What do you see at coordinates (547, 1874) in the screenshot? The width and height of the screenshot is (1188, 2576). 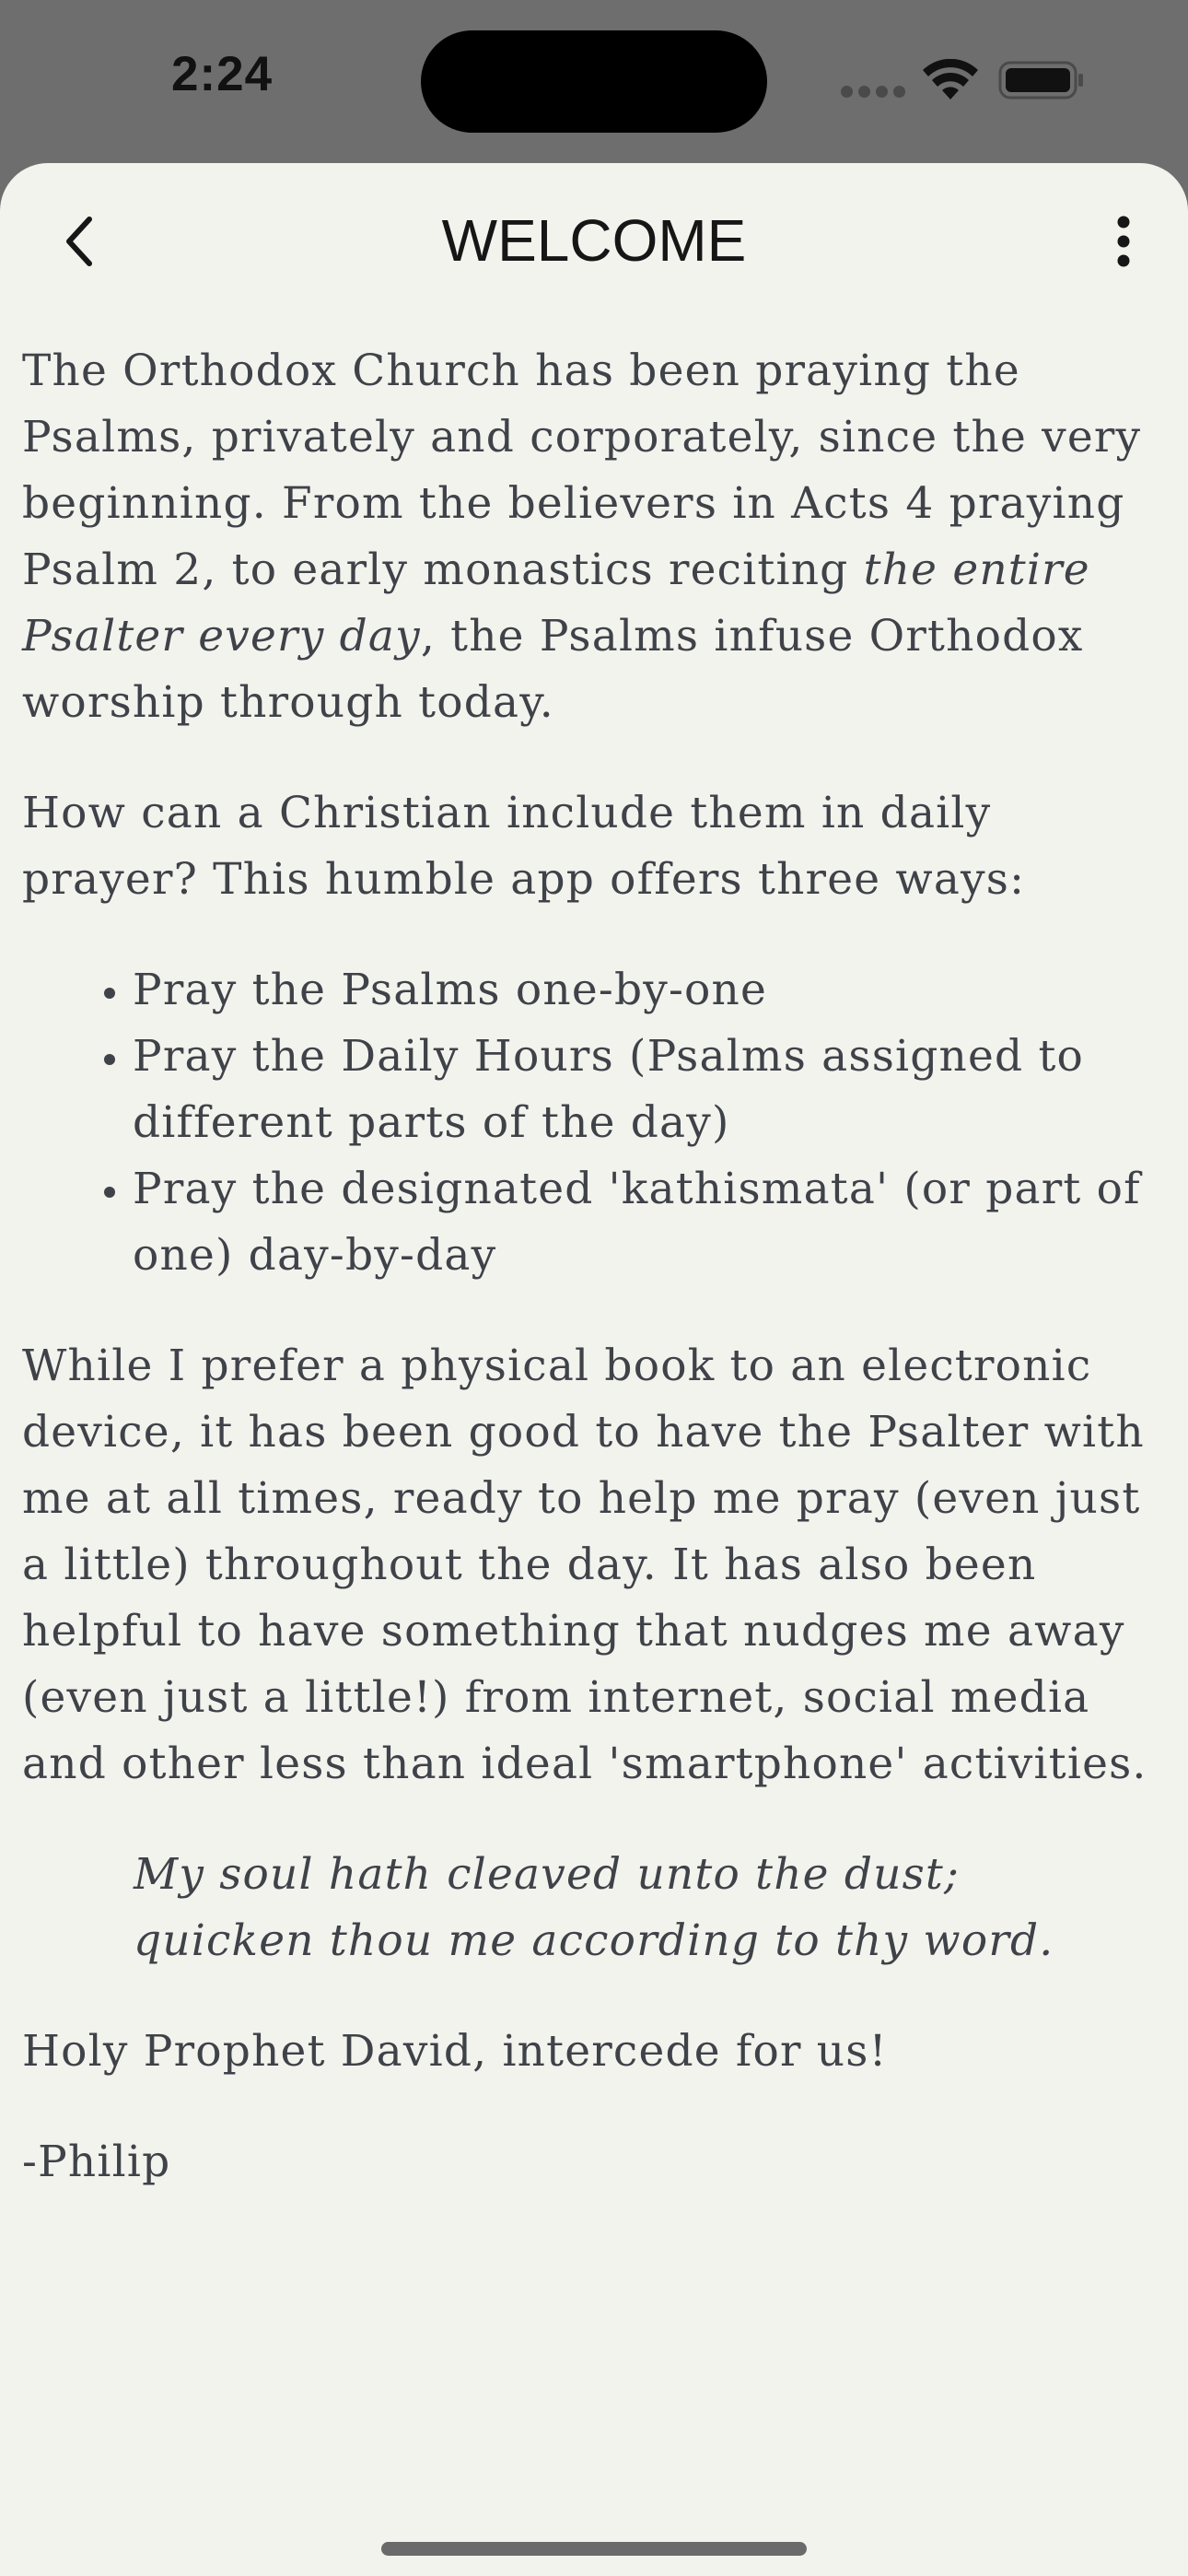 I see `quote-line: My soul hath cleaved unto the dust;` at bounding box center [547, 1874].